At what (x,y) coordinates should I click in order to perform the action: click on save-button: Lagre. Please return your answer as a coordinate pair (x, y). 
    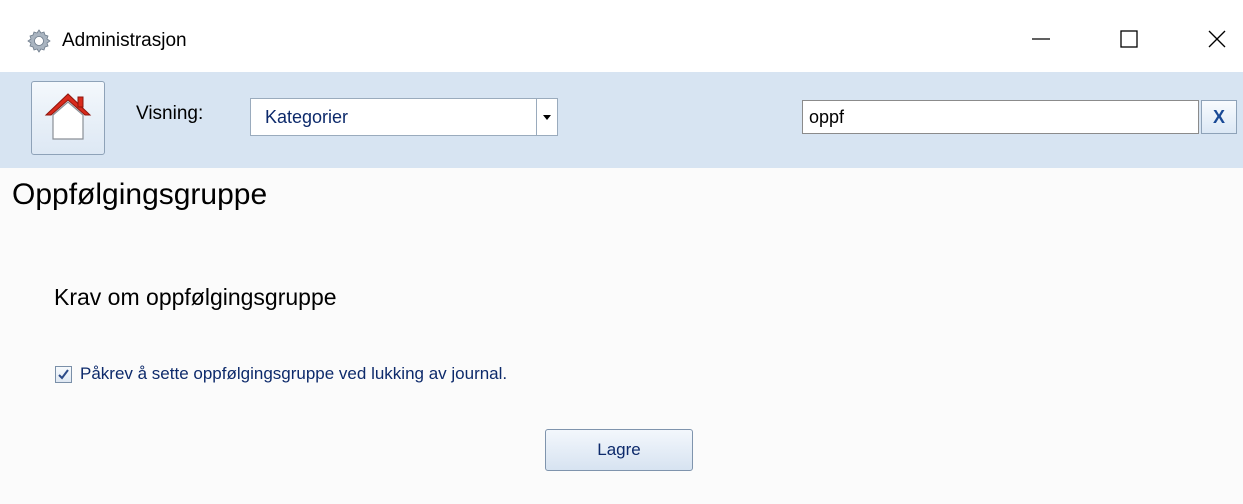
    Looking at the image, I should click on (619, 450).